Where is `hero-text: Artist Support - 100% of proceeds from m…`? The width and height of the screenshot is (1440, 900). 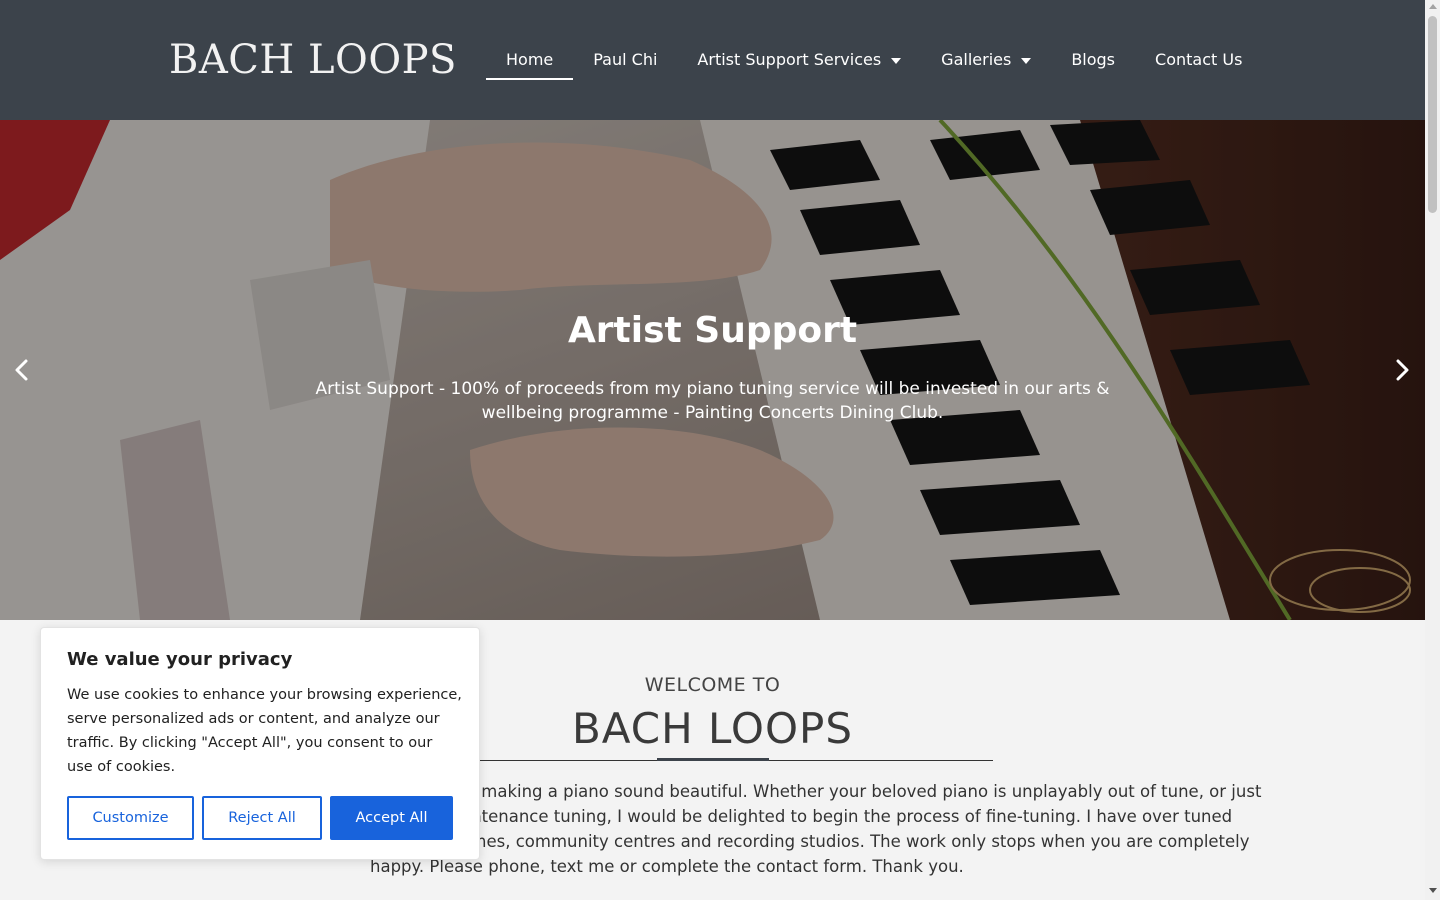 hero-text: Artist Support - 100% of proceeds from m… is located at coordinates (712, 401).